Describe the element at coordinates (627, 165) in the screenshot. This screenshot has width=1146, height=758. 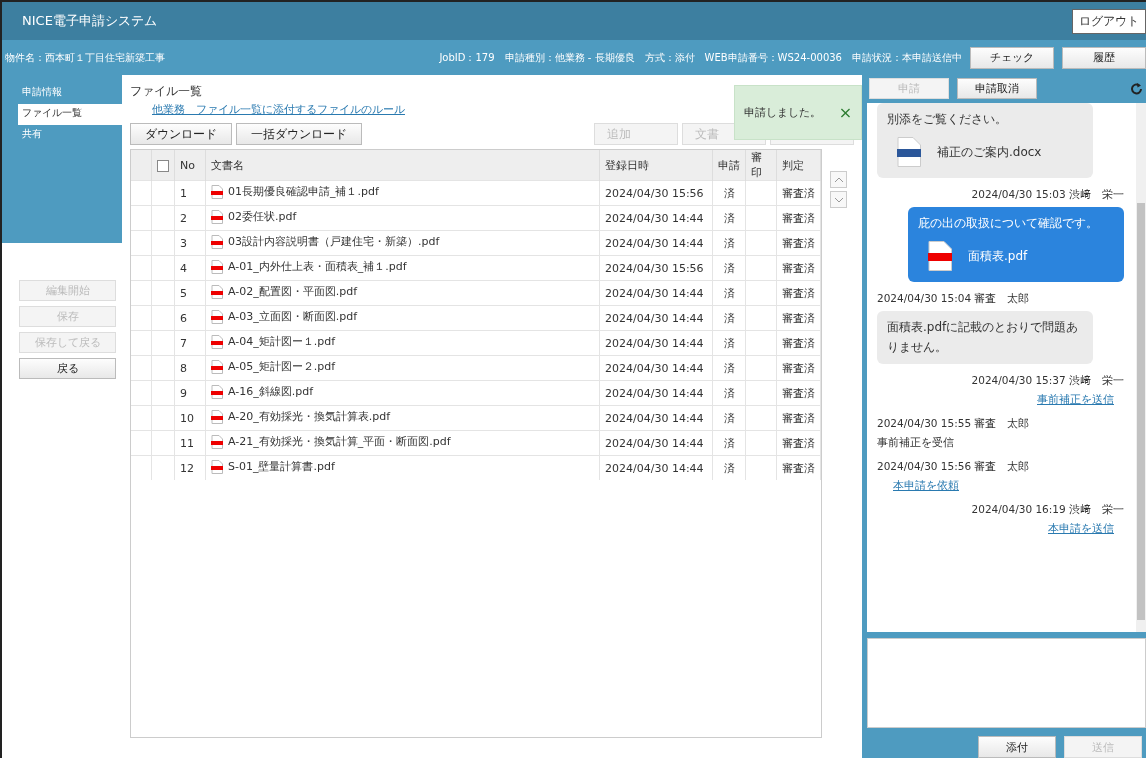
I see `column-header: 登録日時` at that location.